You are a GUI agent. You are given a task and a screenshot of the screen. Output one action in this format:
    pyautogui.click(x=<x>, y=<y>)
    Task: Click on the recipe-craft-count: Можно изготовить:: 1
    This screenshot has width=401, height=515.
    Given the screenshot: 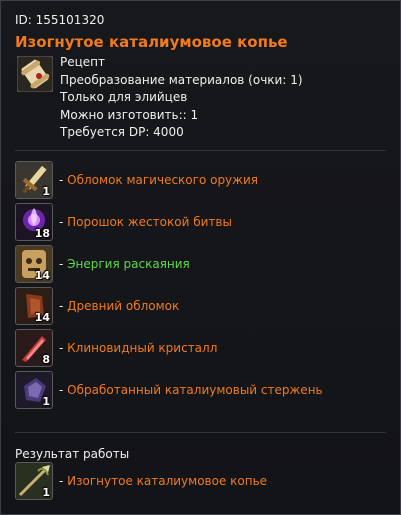 What is the action you would take?
    pyautogui.click(x=129, y=114)
    